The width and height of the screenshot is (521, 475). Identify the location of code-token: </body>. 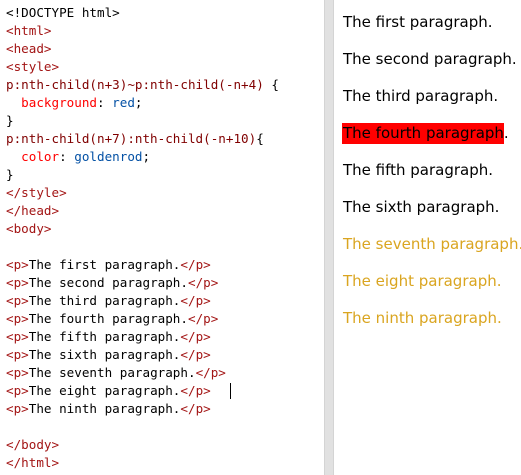
(33, 444).